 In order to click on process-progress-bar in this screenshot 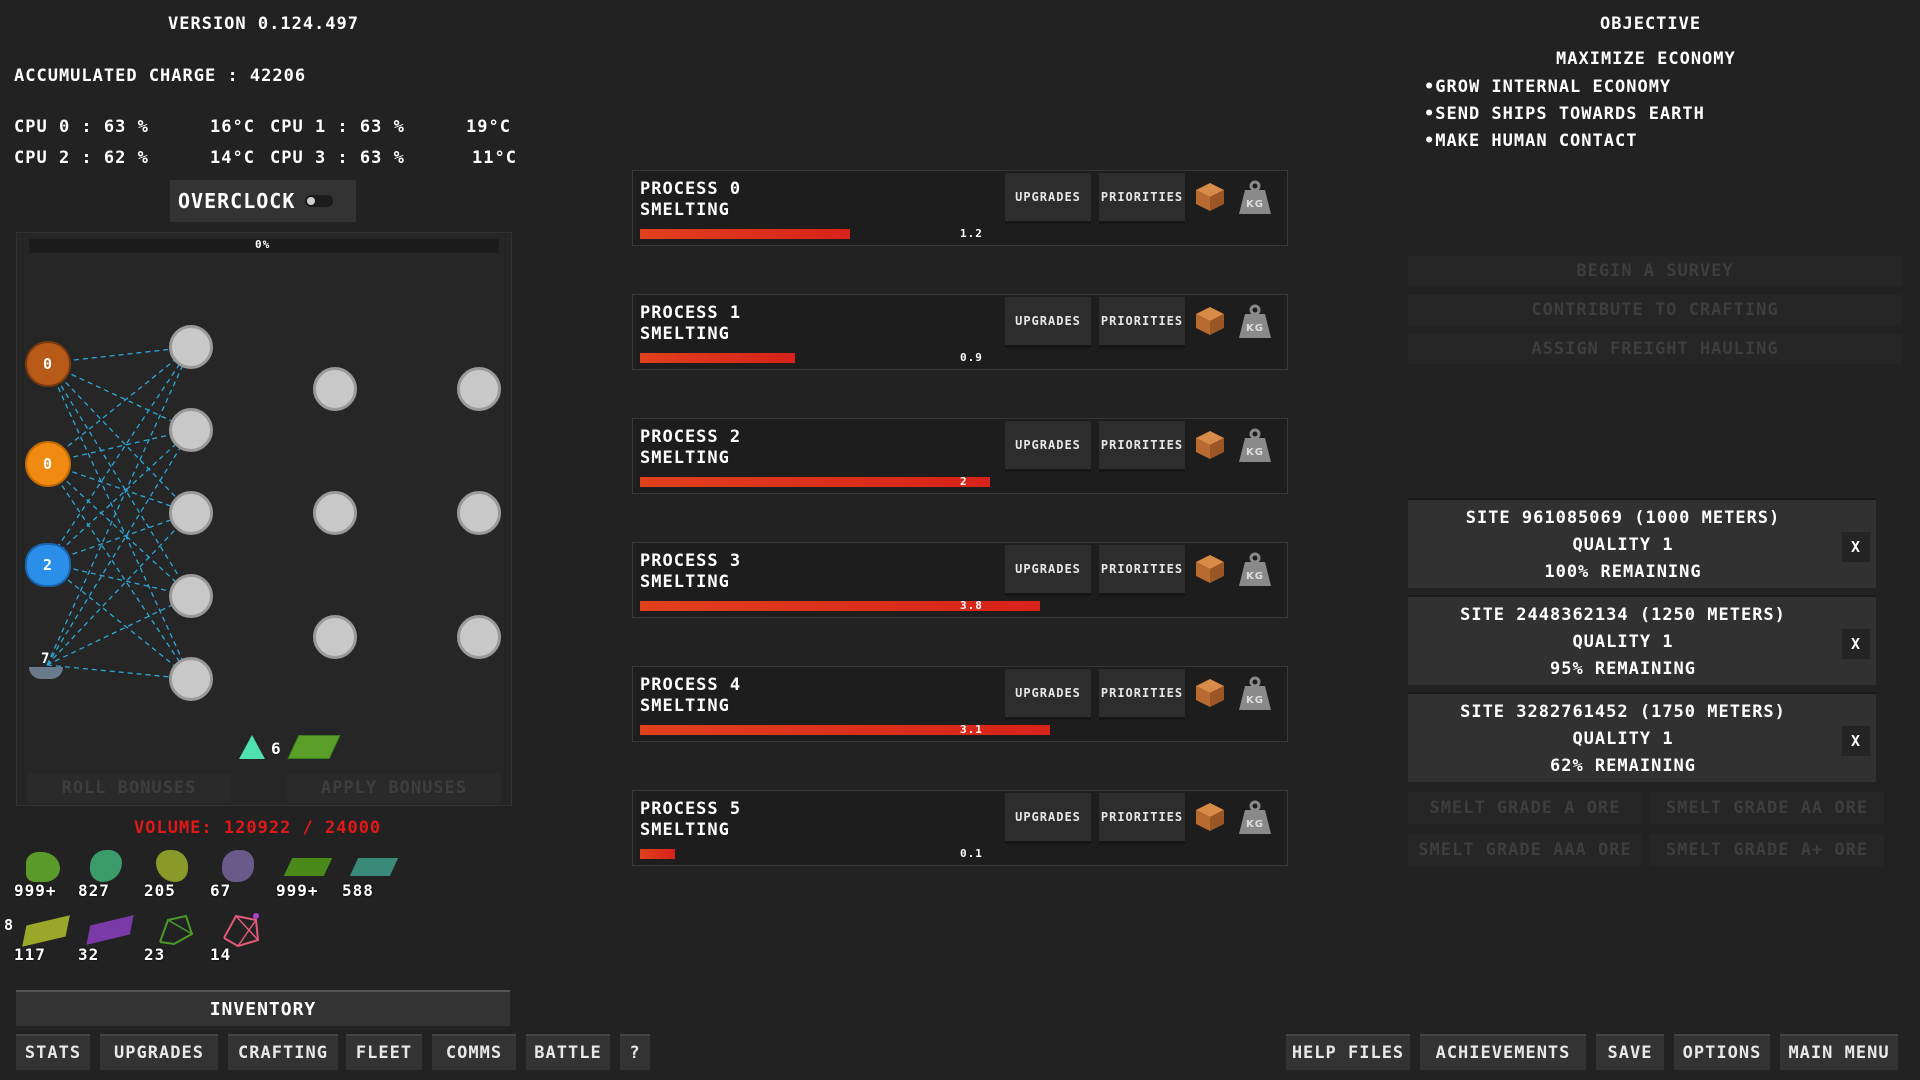, I will do `click(890, 854)`.